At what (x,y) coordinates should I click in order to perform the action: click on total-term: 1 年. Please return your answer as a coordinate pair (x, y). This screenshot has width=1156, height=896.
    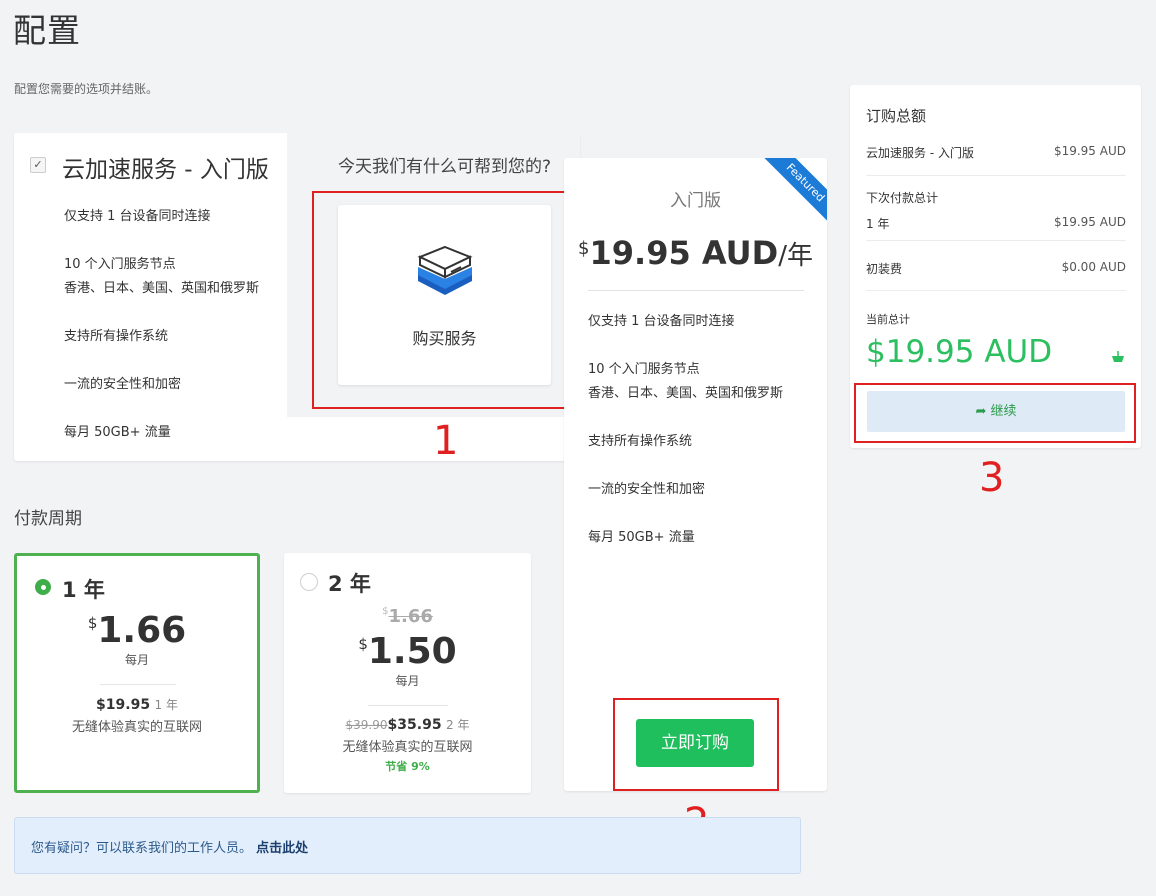
    Looking at the image, I should click on (166, 705).